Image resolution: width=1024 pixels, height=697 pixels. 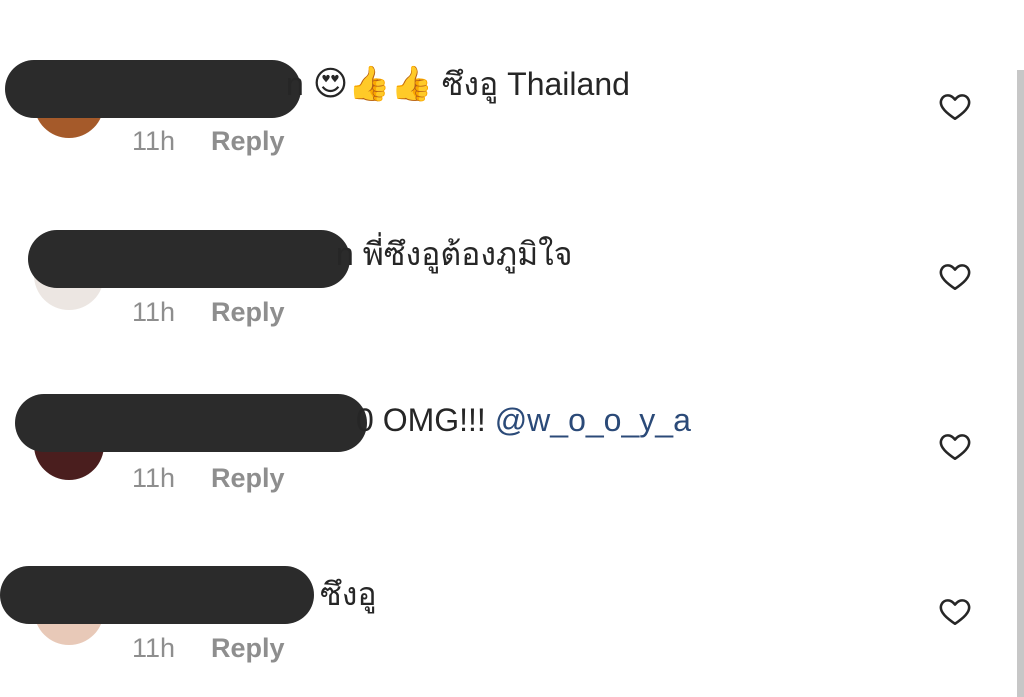 What do you see at coordinates (593, 420) in the screenshot?
I see `mention-link: @w_o_o_y_a` at bounding box center [593, 420].